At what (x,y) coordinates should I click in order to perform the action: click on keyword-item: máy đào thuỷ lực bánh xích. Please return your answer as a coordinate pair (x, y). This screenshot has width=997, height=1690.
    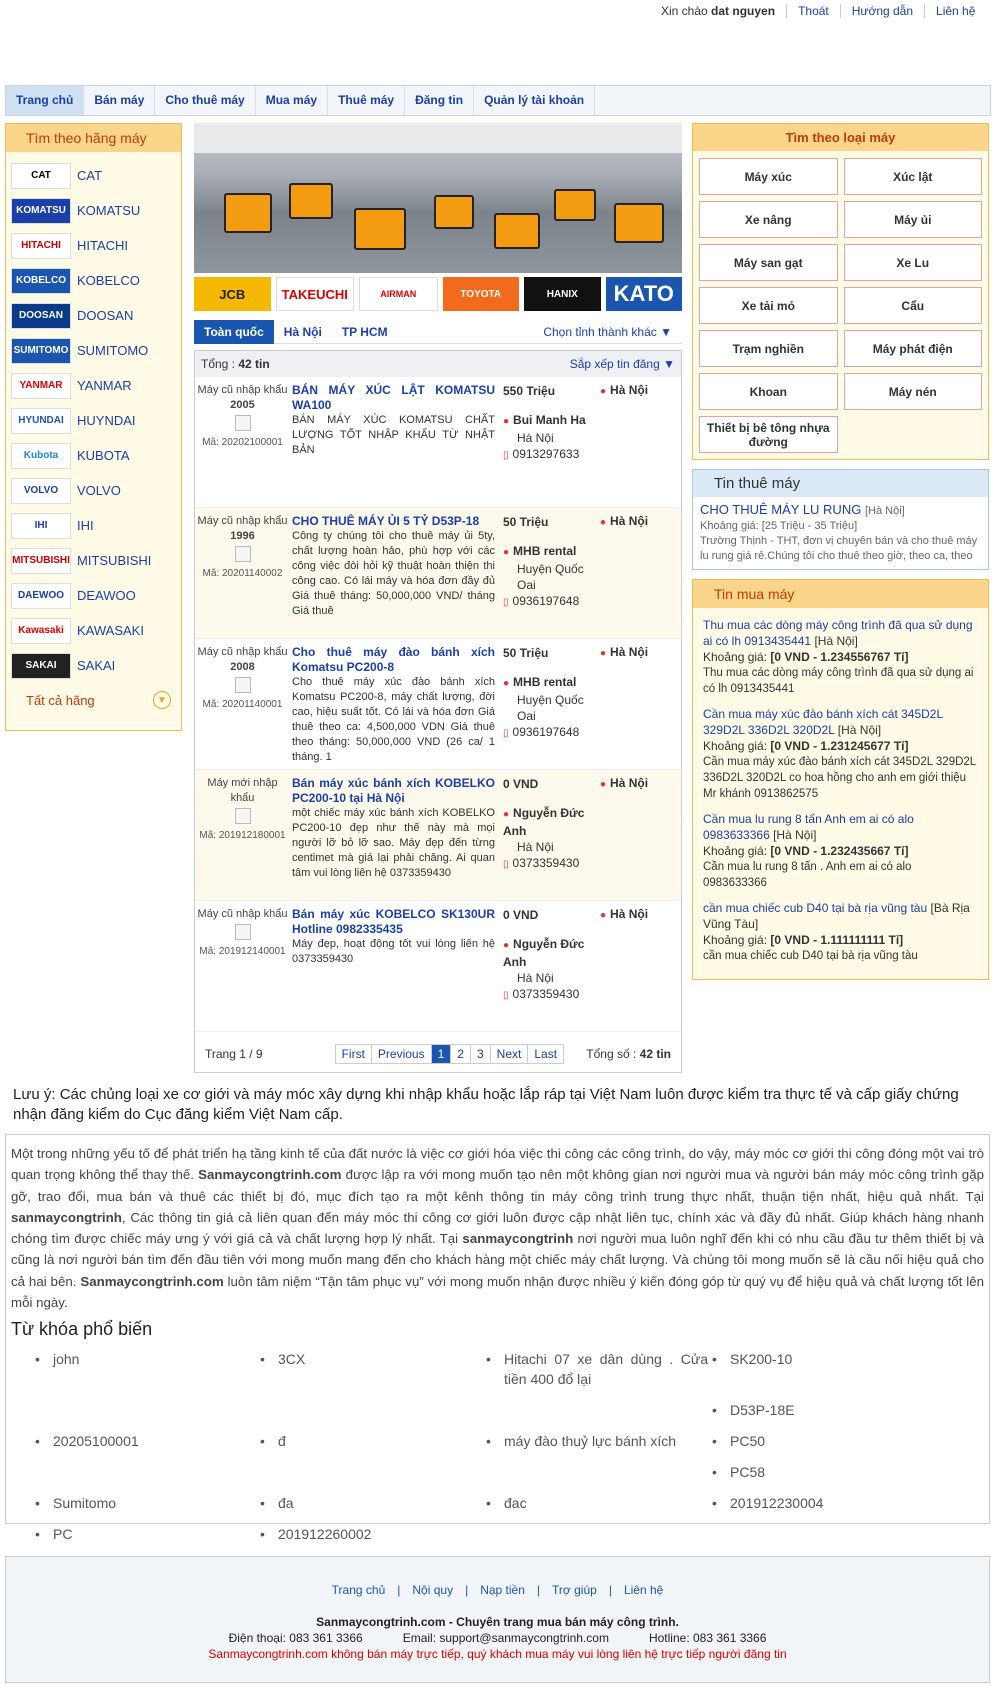
    Looking at the image, I should click on (595, 1442).